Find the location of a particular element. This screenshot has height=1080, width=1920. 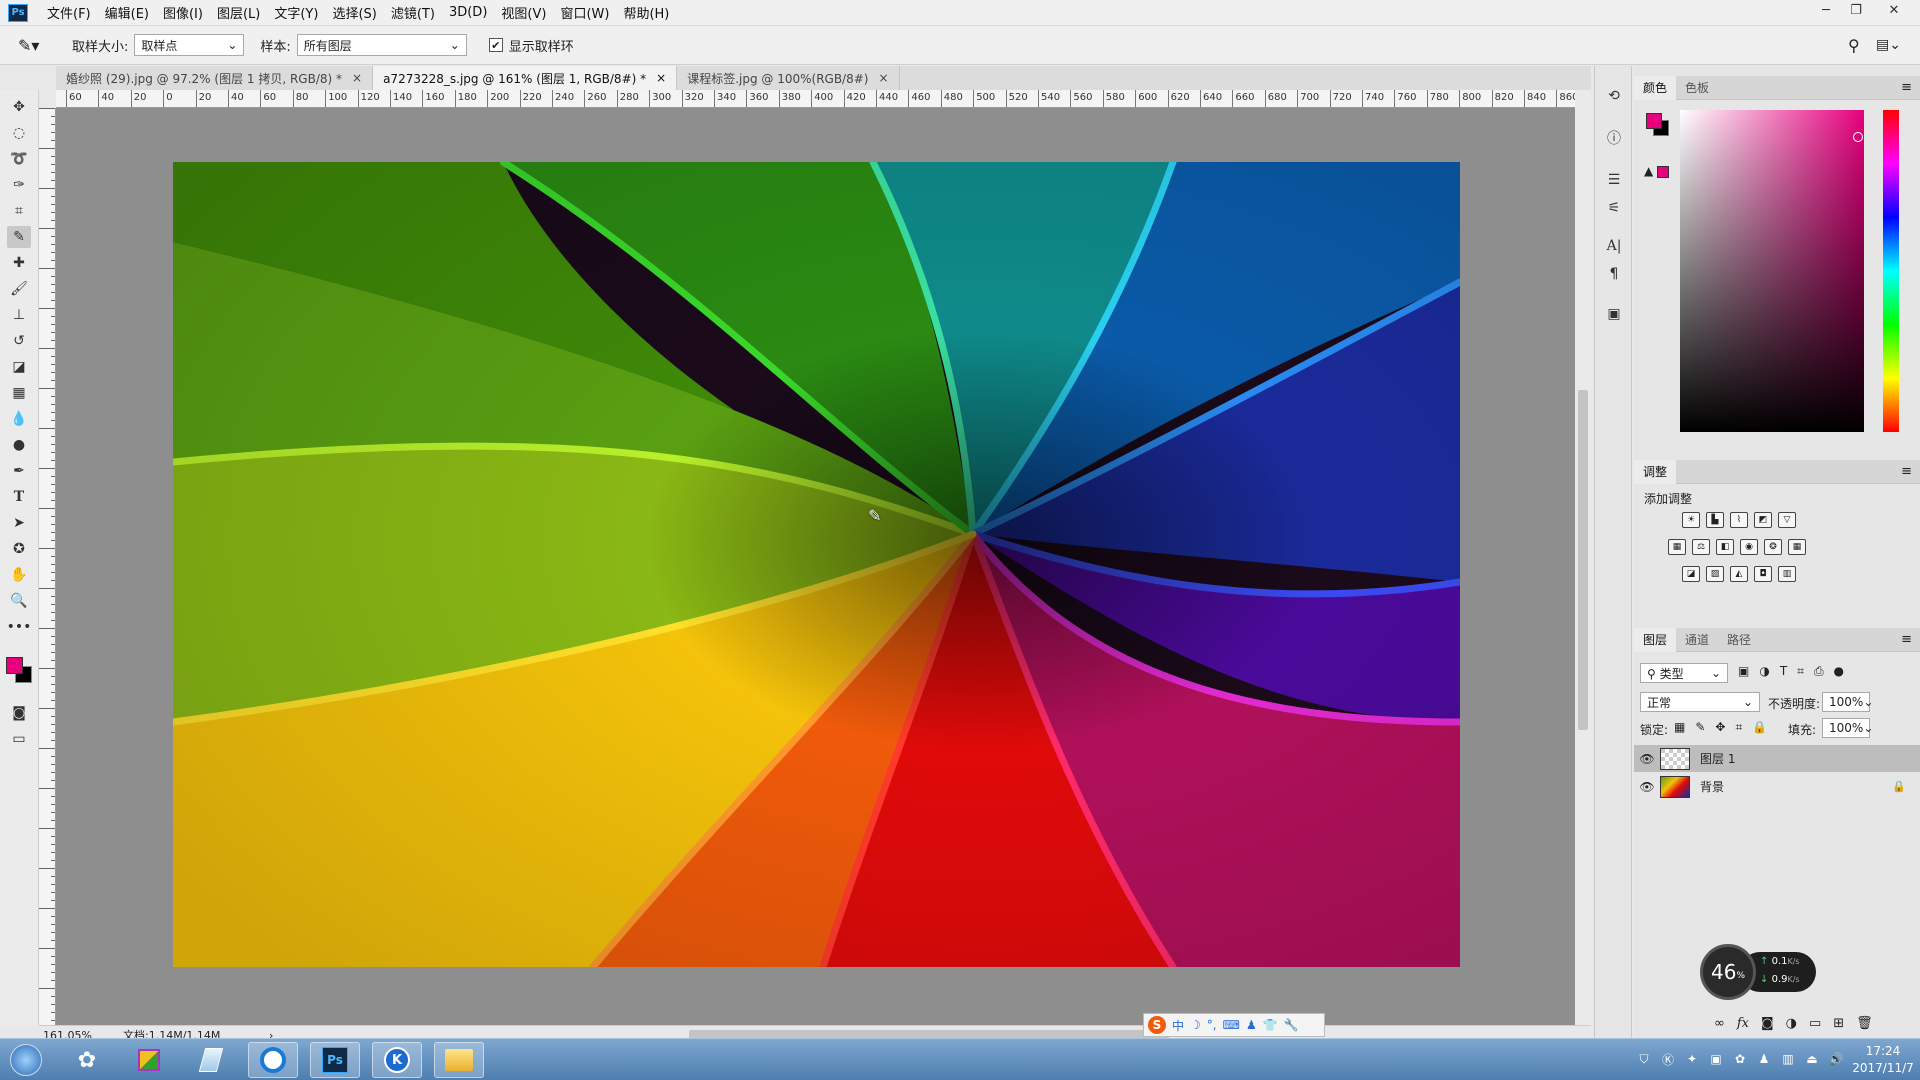

restore-button: ❐ is located at coordinates (1856, 10).